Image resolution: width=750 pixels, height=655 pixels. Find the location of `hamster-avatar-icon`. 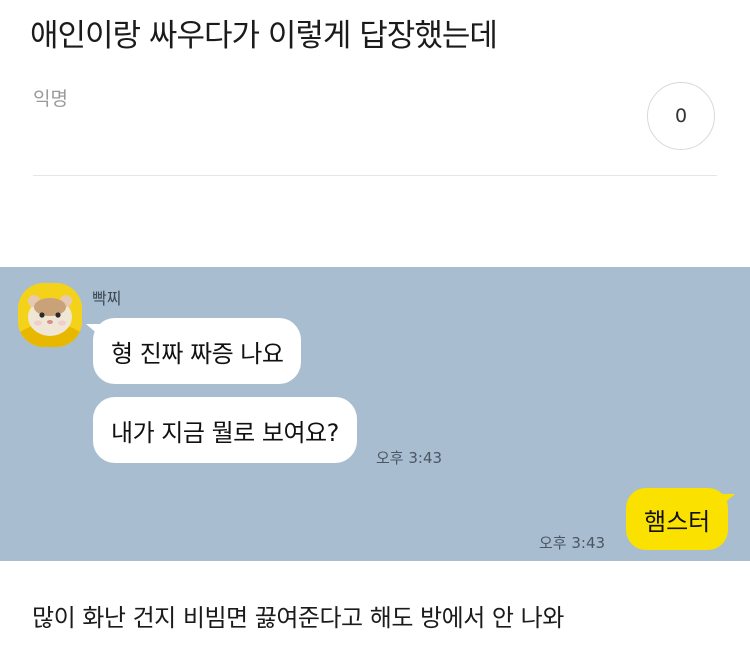

hamster-avatar-icon is located at coordinates (50, 315).